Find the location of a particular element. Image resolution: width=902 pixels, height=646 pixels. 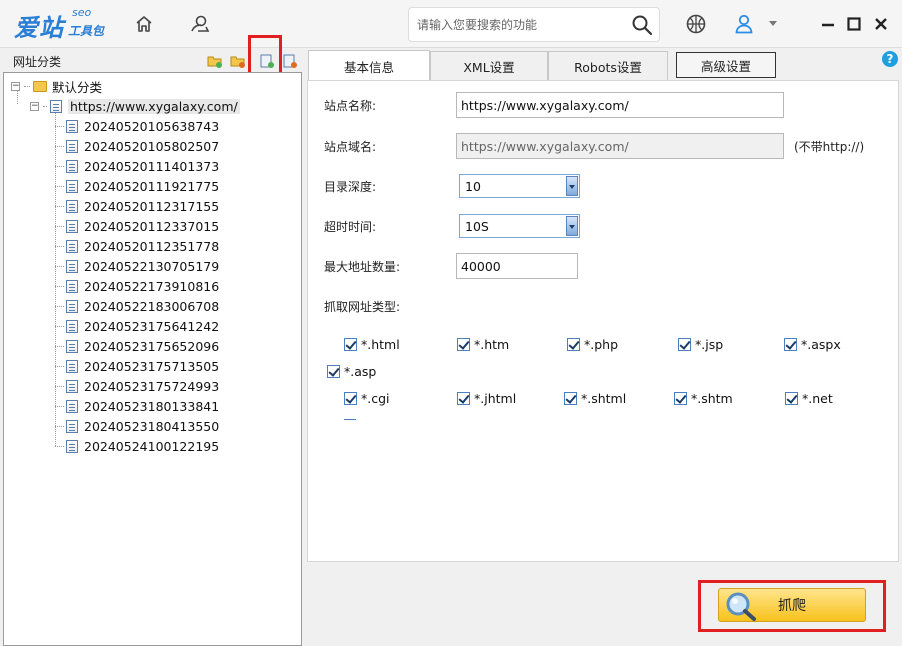

search-box is located at coordinates (534, 24).